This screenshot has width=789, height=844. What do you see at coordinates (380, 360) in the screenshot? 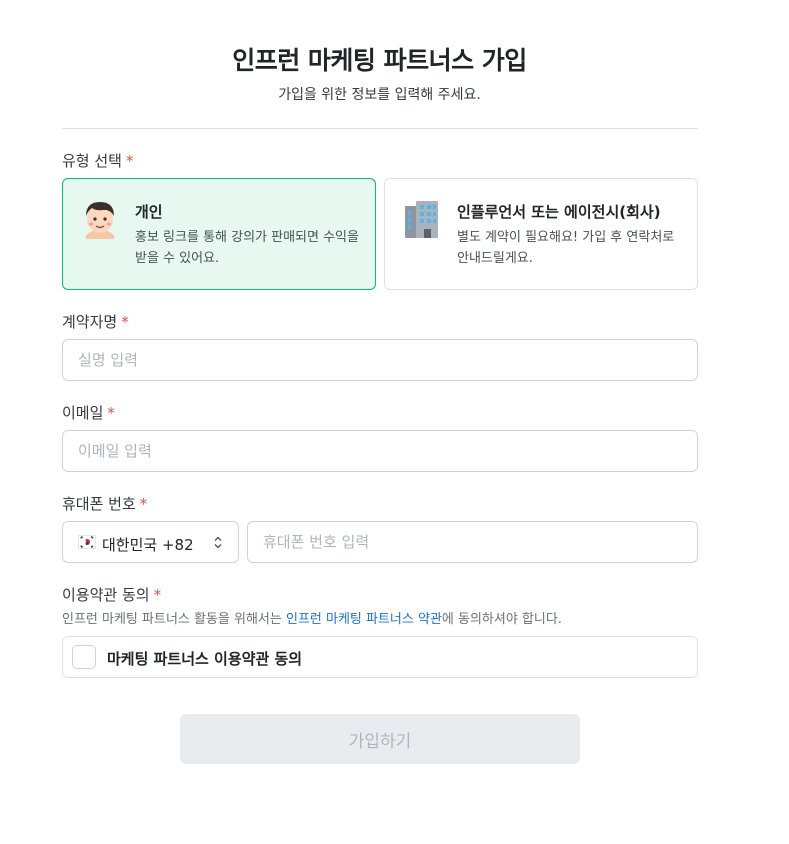
I see `name-input` at bounding box center [380, 360].